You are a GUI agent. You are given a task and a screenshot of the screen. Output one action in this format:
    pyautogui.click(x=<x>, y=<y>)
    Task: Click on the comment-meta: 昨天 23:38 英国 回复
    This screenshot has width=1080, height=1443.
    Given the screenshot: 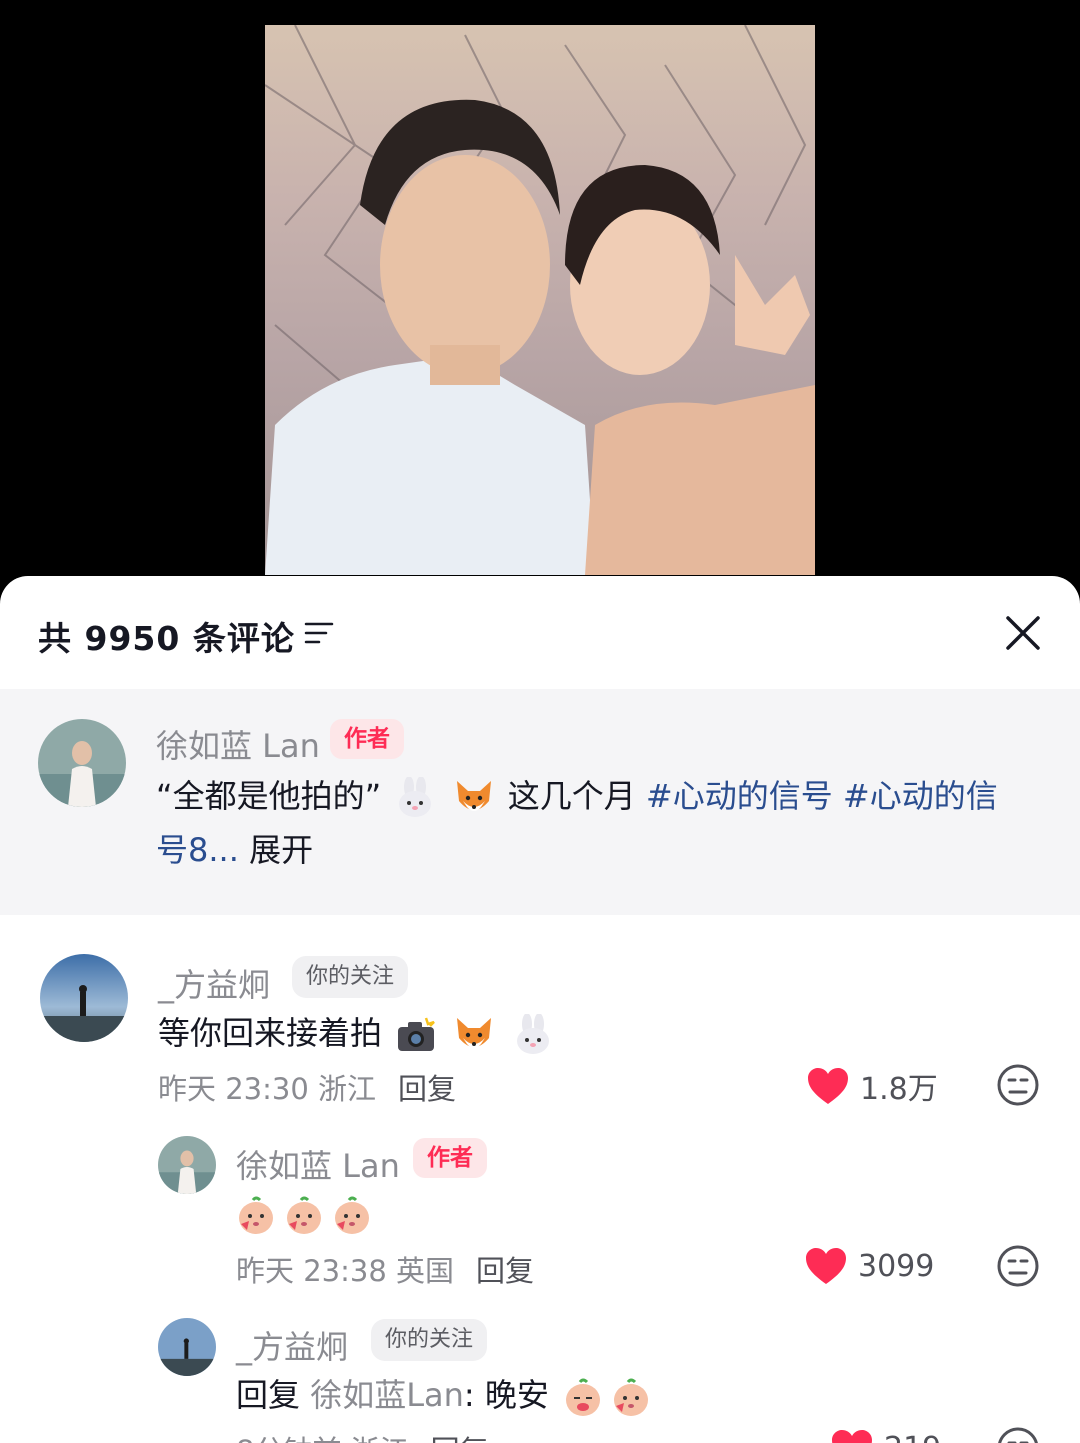 What is the action you would take?
    pyautogui.click(x=385, y=1269)
    